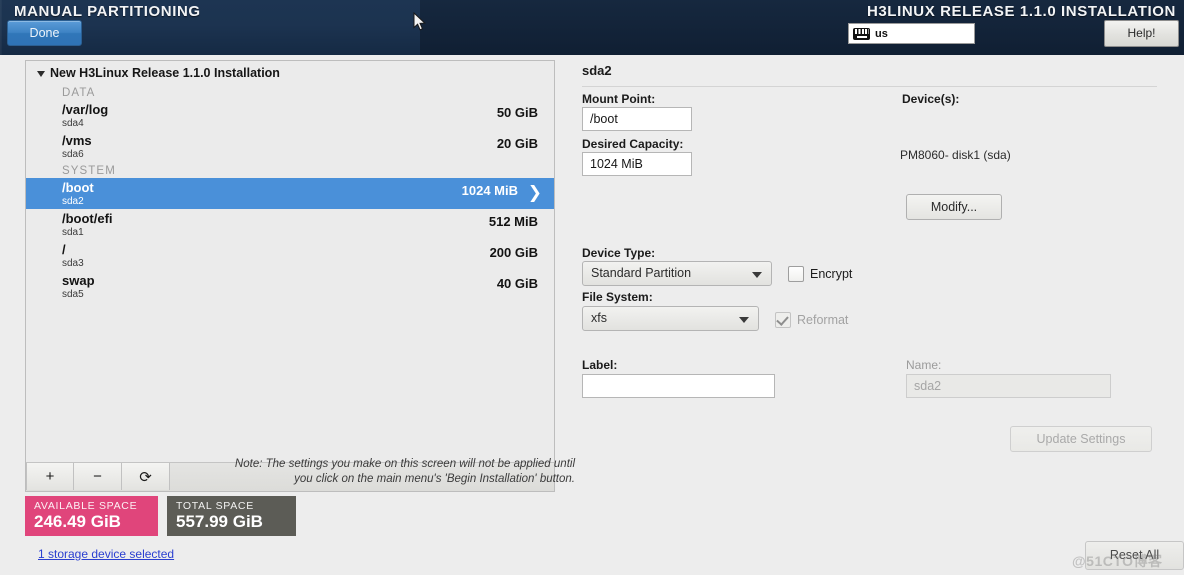 This screenshot has height=575, width=1184. I want to click on mount-point-label: /vms, so click(77, 140).